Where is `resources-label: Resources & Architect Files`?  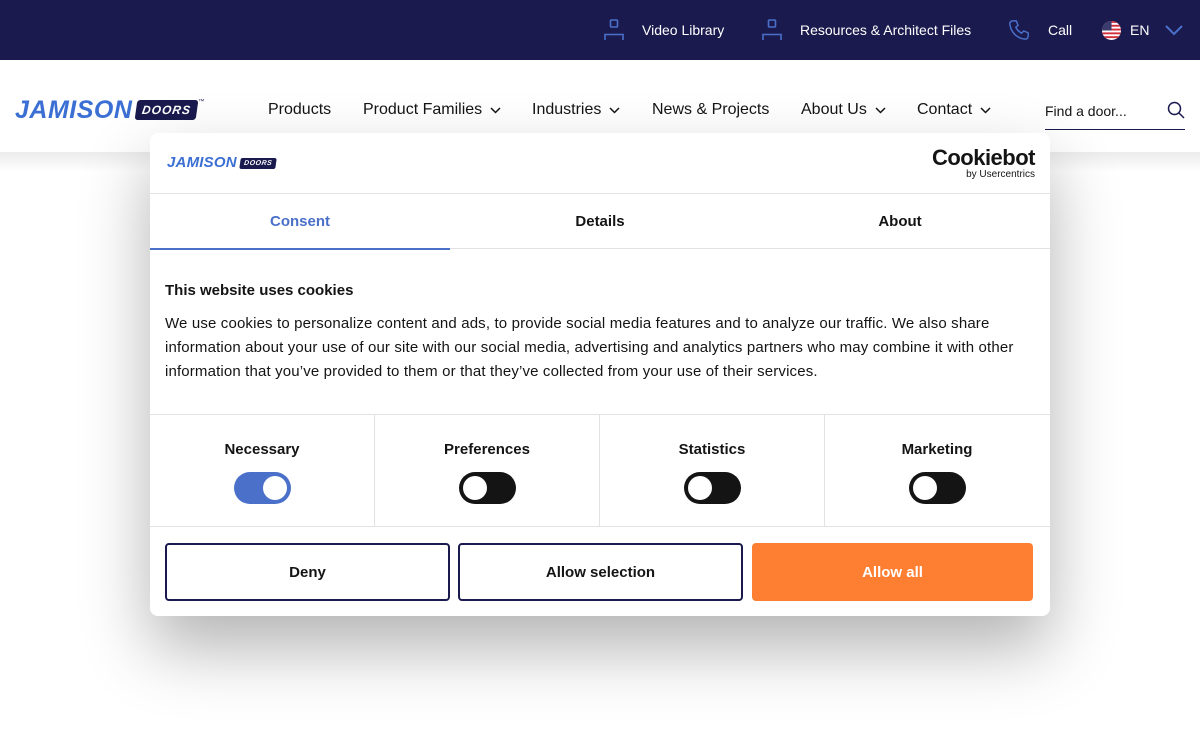
resources-label: Resources & Architect Files is located at coordinates (886, 30).